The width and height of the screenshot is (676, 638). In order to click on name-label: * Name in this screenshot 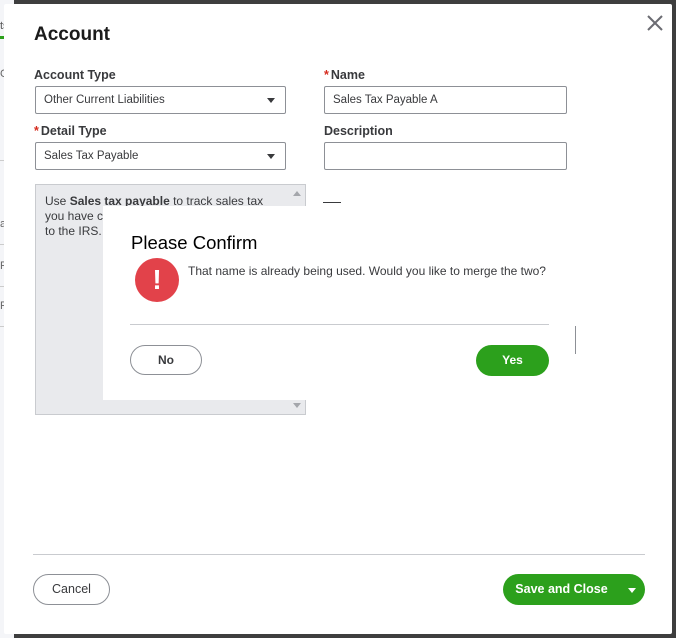, I will do `click(344, 75)`.